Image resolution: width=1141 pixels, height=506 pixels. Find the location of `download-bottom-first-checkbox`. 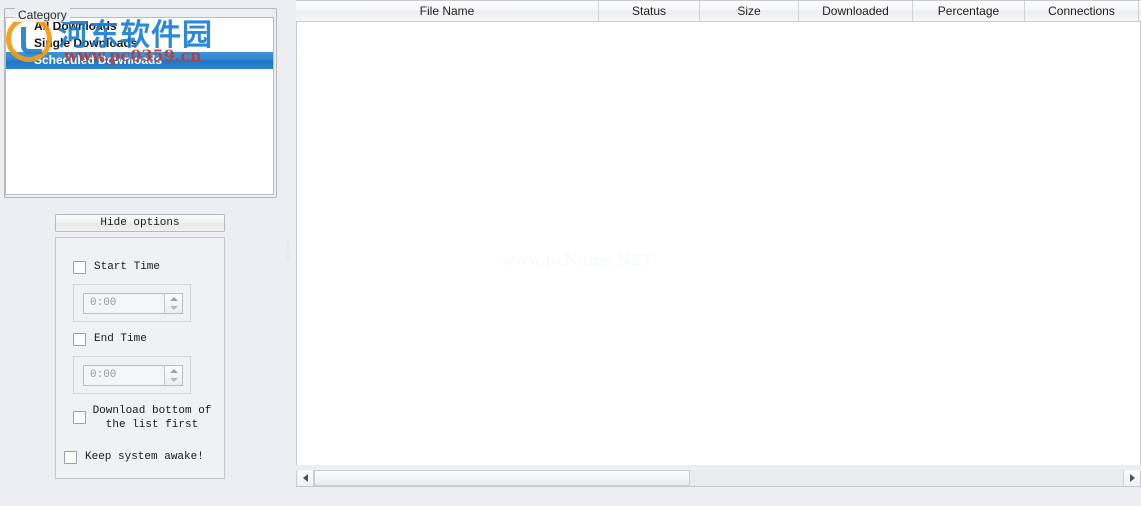

download-bottom-first-checkbox is located at coordinates (79, 417).